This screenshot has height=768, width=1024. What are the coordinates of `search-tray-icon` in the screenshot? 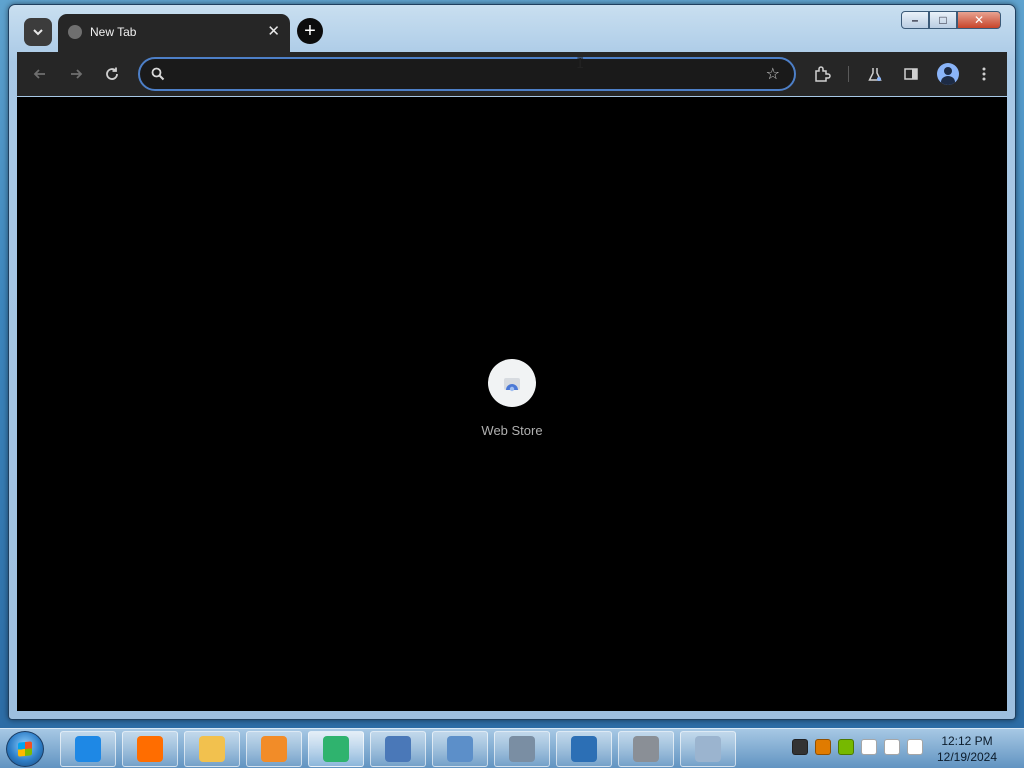 It's located at (823, 747).